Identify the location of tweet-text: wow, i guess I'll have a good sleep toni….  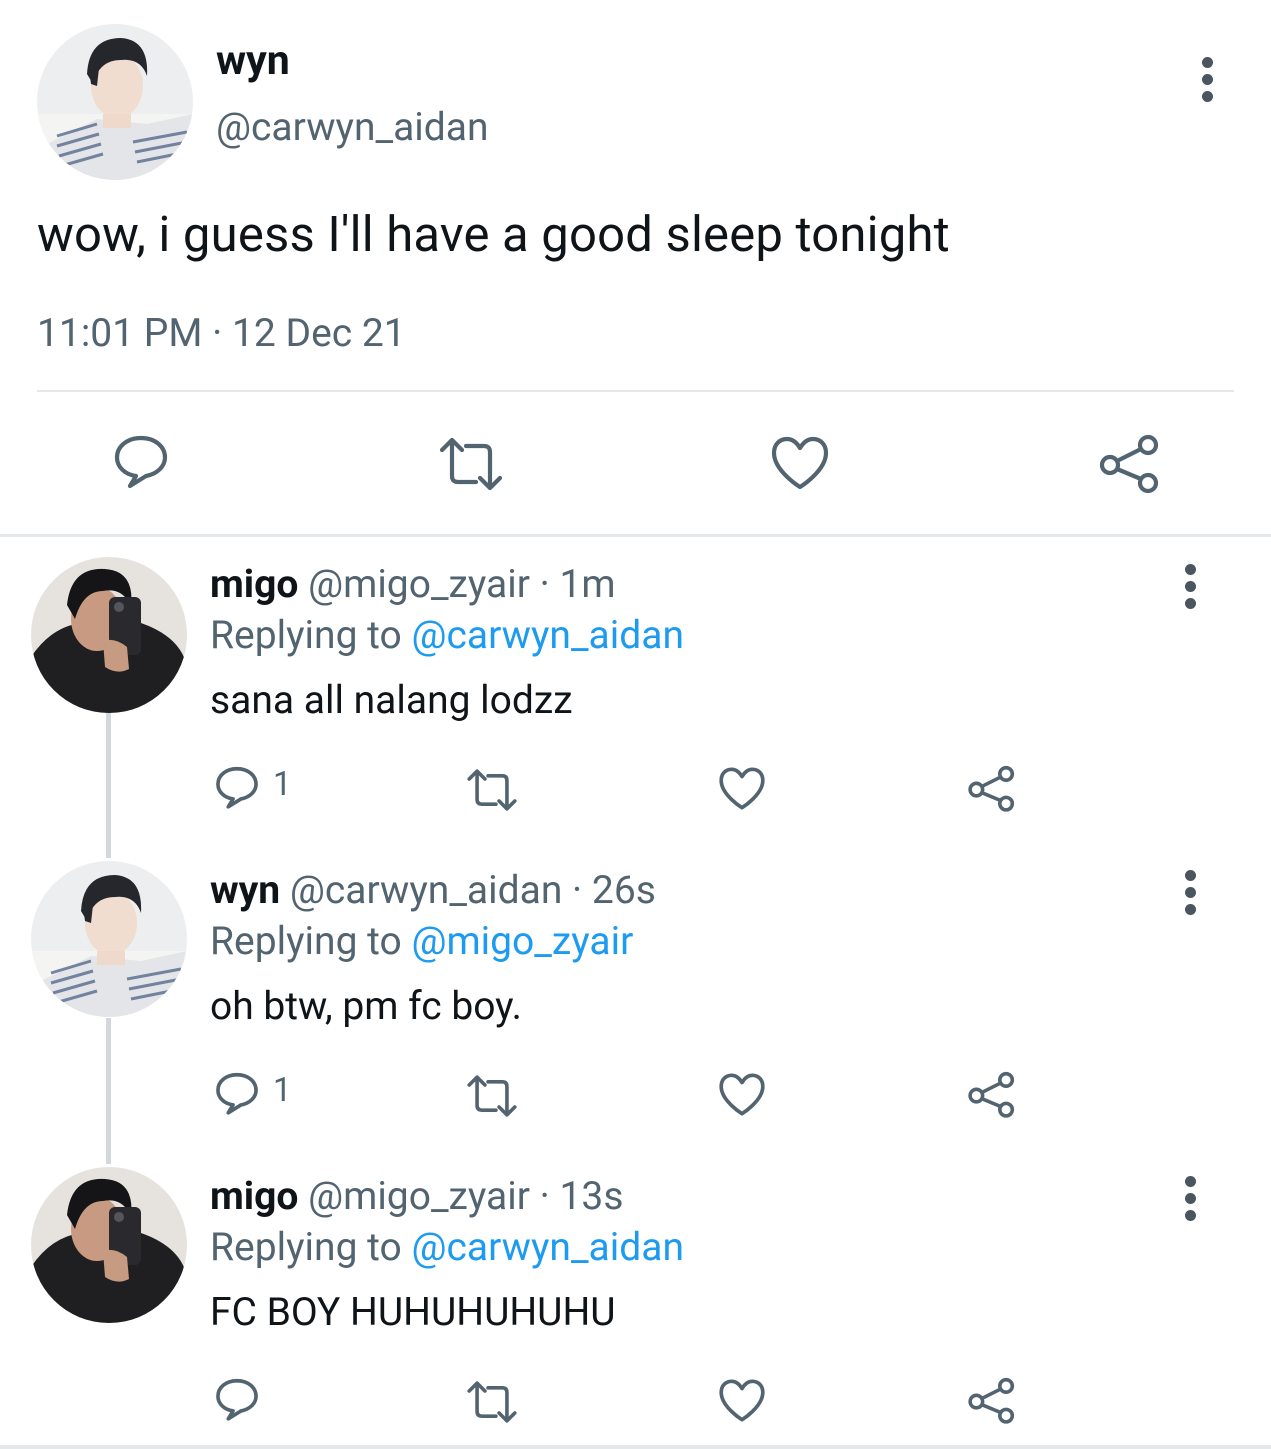
(493, 234).